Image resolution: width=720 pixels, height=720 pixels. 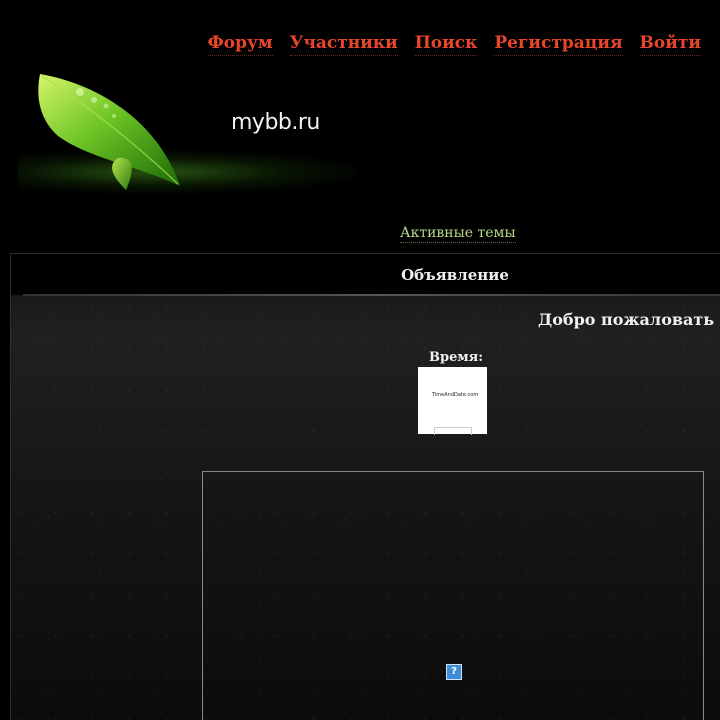 What do you see at coordinates (454, 672) in the screenshot?
I see `broken-image-icon: ?` at bounding box center [454, 672].